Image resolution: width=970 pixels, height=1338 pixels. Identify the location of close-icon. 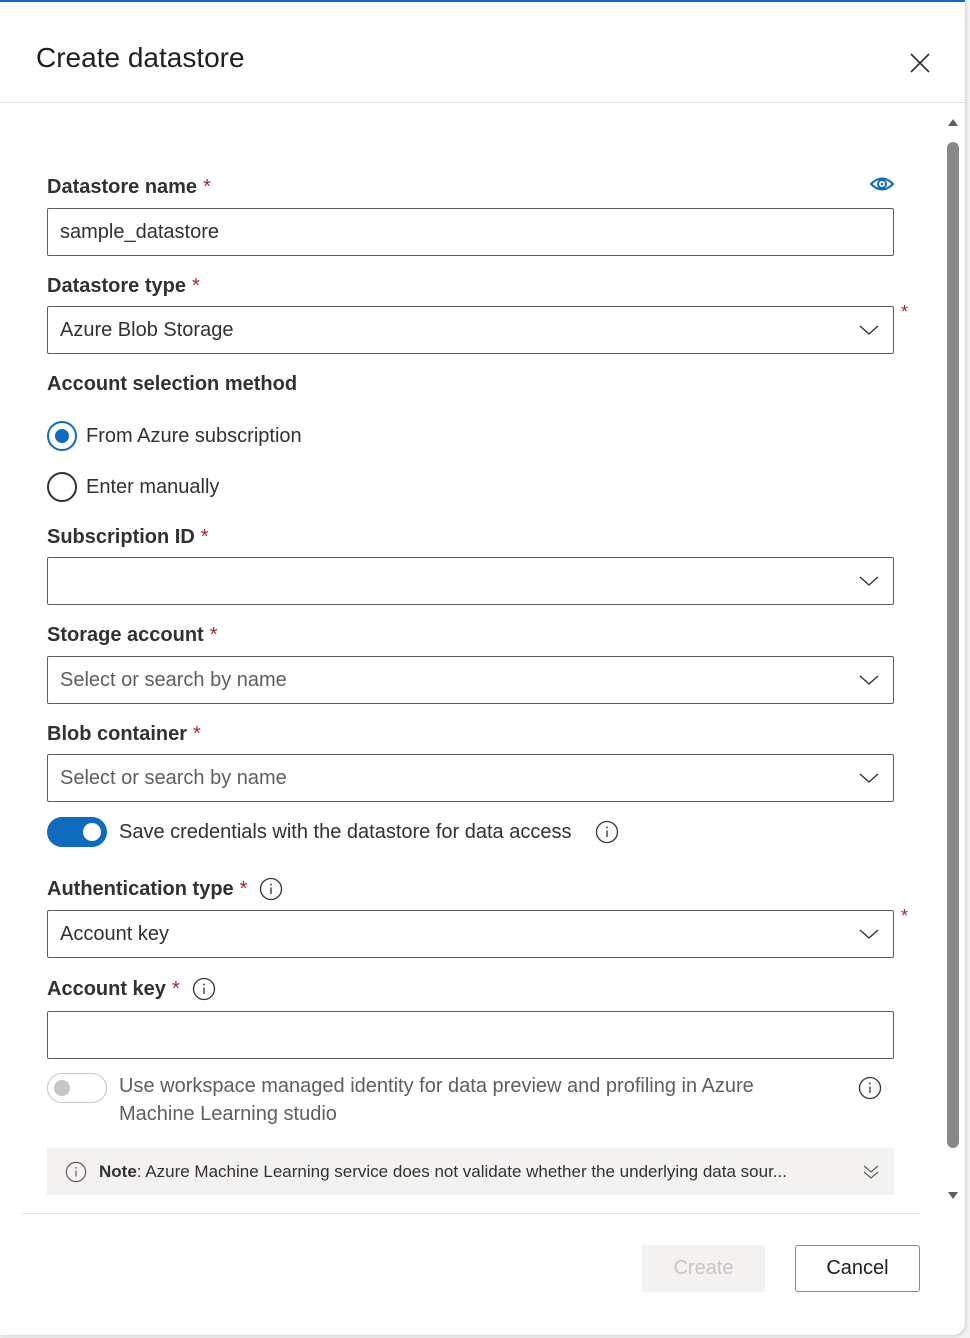
(920, 63).